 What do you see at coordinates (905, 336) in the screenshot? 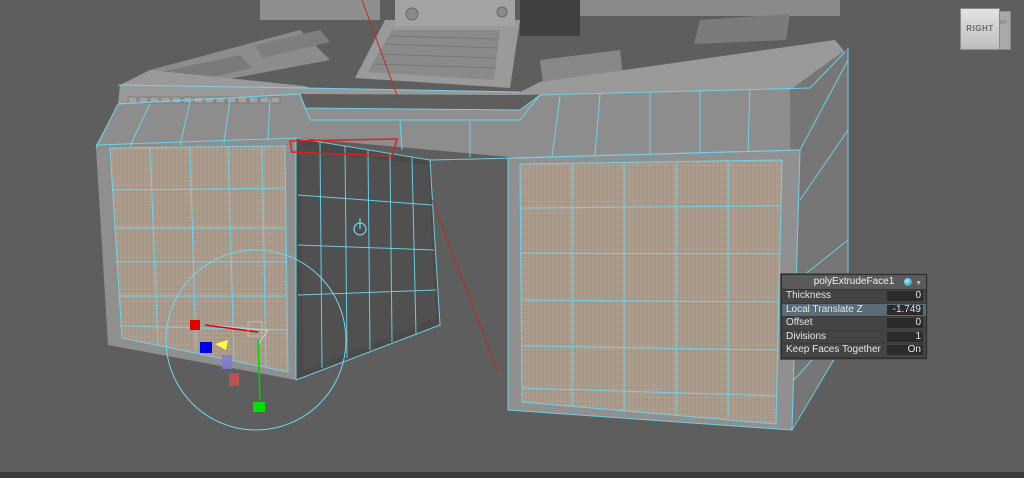
I see `row-value-field: 1` at bounding box center [905, 336].